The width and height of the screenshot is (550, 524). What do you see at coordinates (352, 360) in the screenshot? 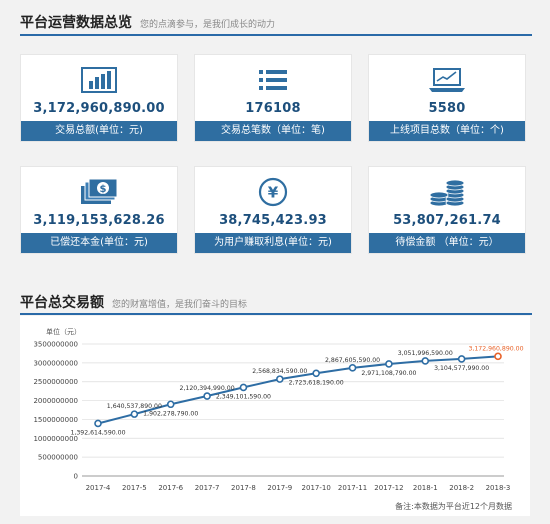
I see `data-label: 2,867,605,590.00` at bounding box center [352, 360].